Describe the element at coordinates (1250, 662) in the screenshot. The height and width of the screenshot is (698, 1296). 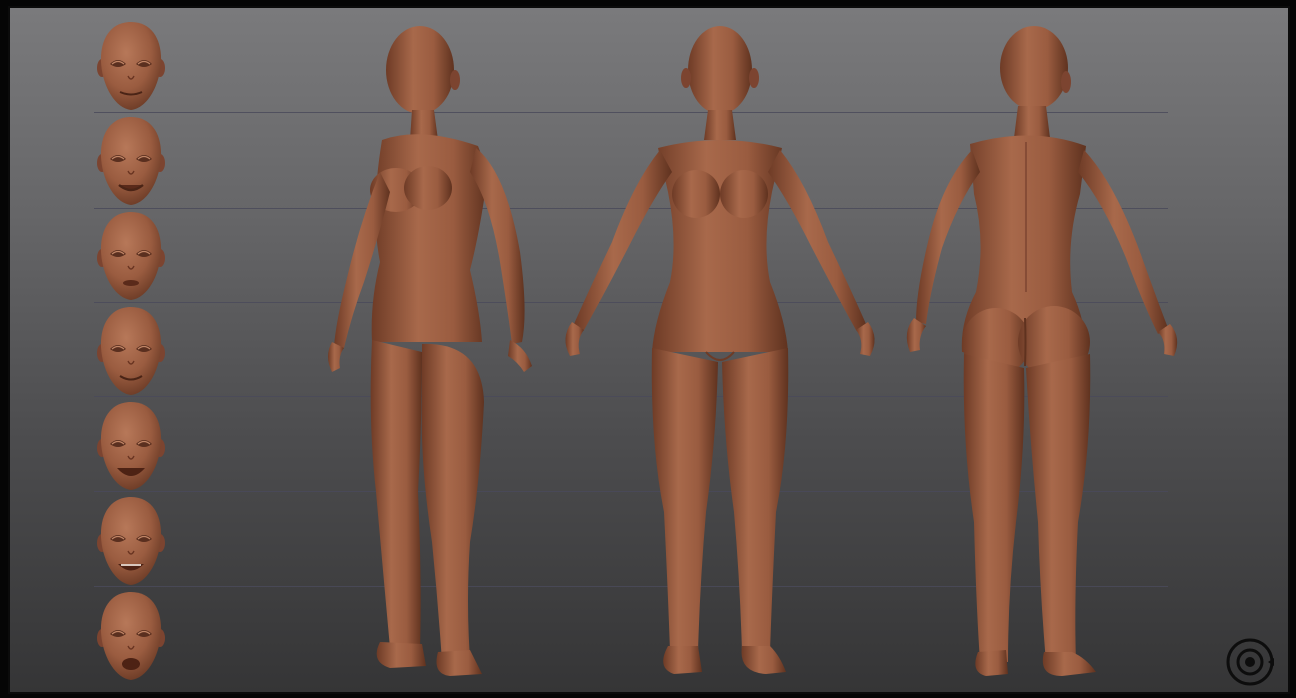
I see `orbit-target-icon` at that location.